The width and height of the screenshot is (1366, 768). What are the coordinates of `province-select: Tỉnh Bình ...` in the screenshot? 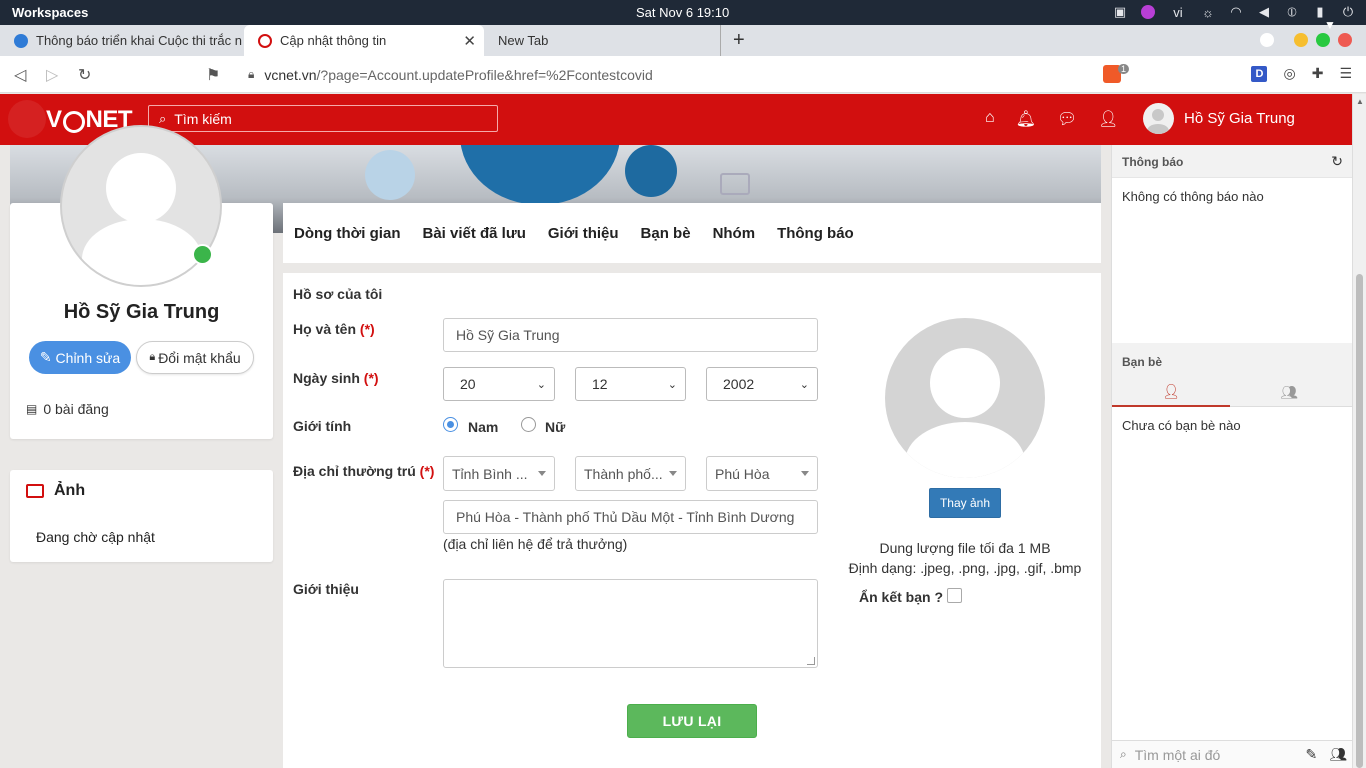 It's located at (499, 473).